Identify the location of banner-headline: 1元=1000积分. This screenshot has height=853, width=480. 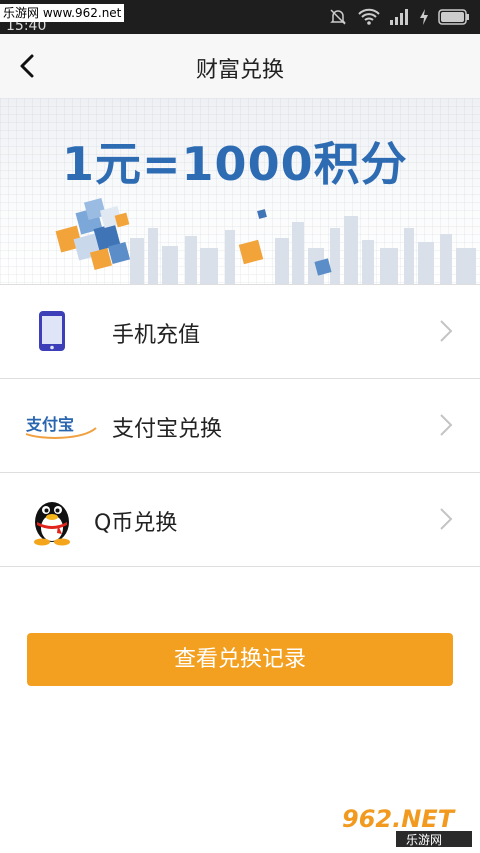
(235, 164).